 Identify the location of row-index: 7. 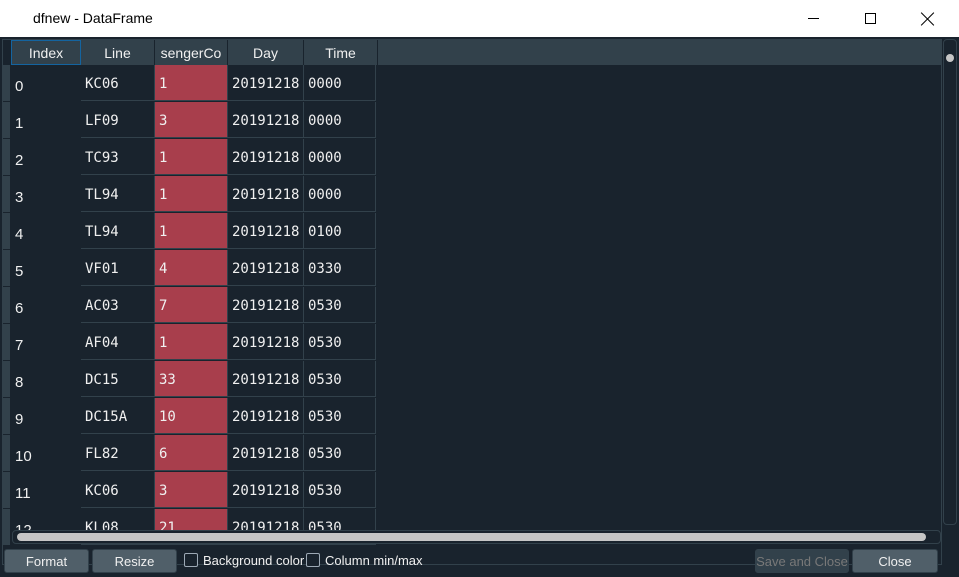
(45, 342).